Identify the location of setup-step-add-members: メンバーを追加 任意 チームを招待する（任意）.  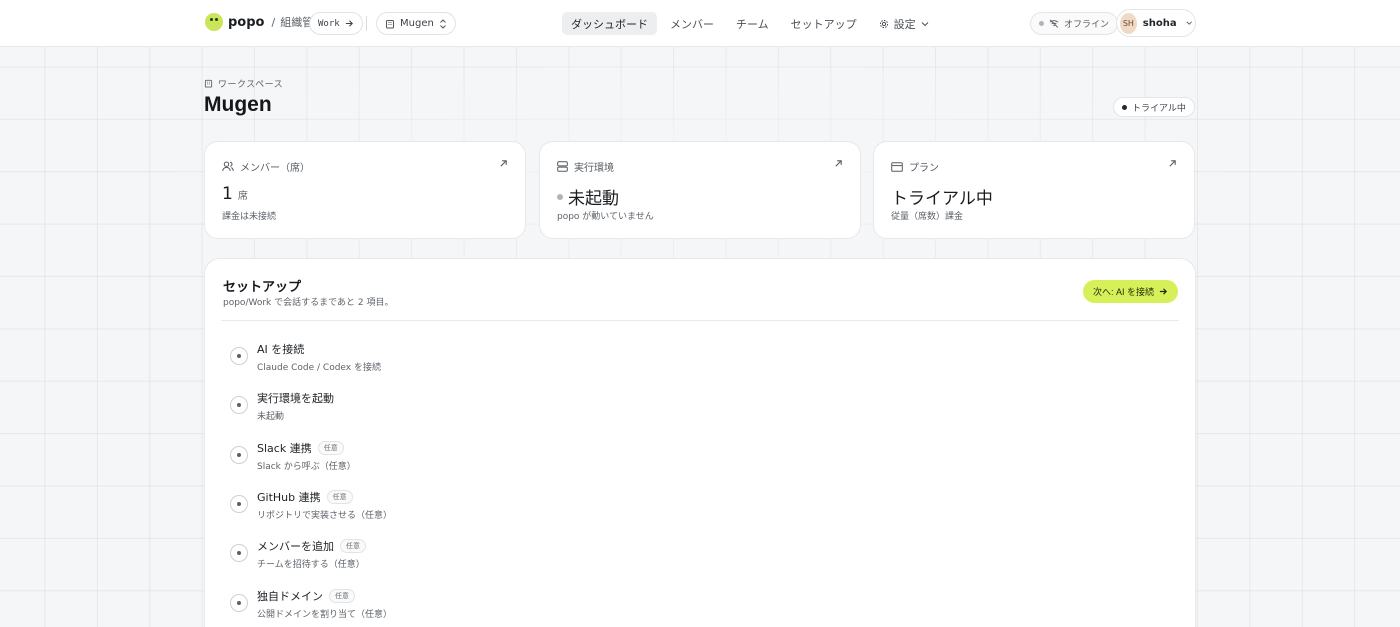
(298, 554).